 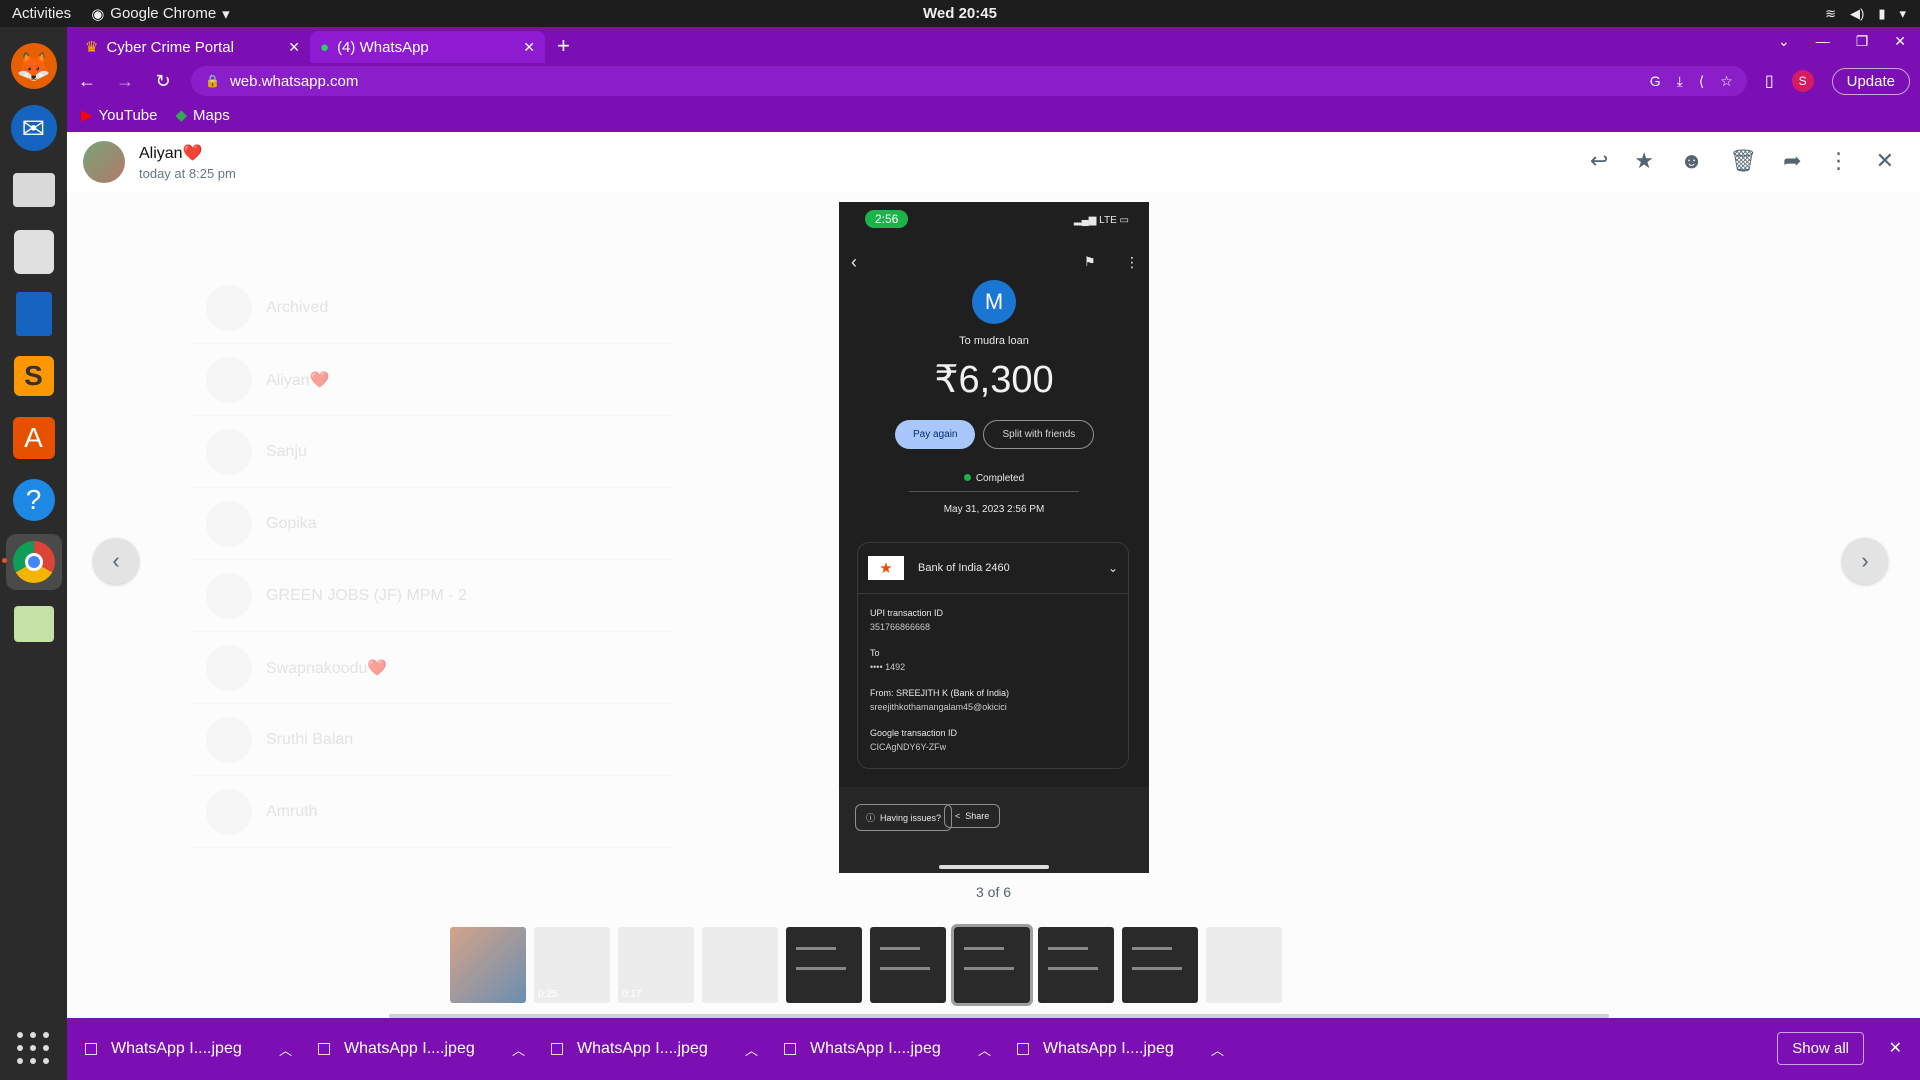 I want to click on help-icon: ?, so click(x=34, y=500).